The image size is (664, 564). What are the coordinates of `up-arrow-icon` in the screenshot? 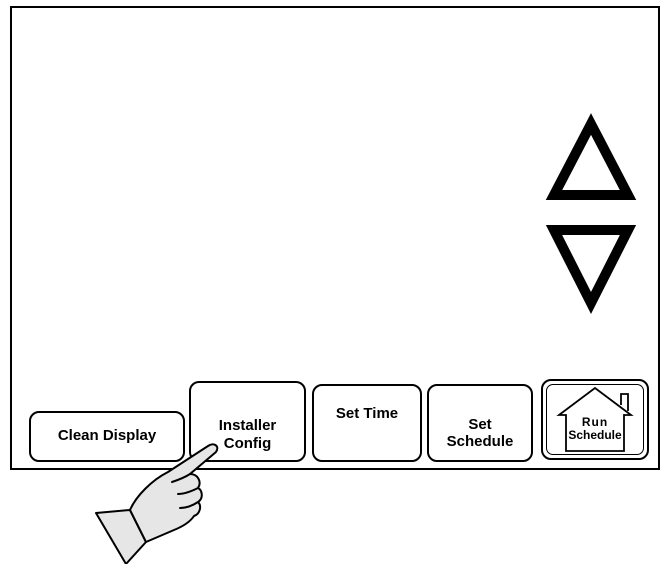 It's located at (591, 157).